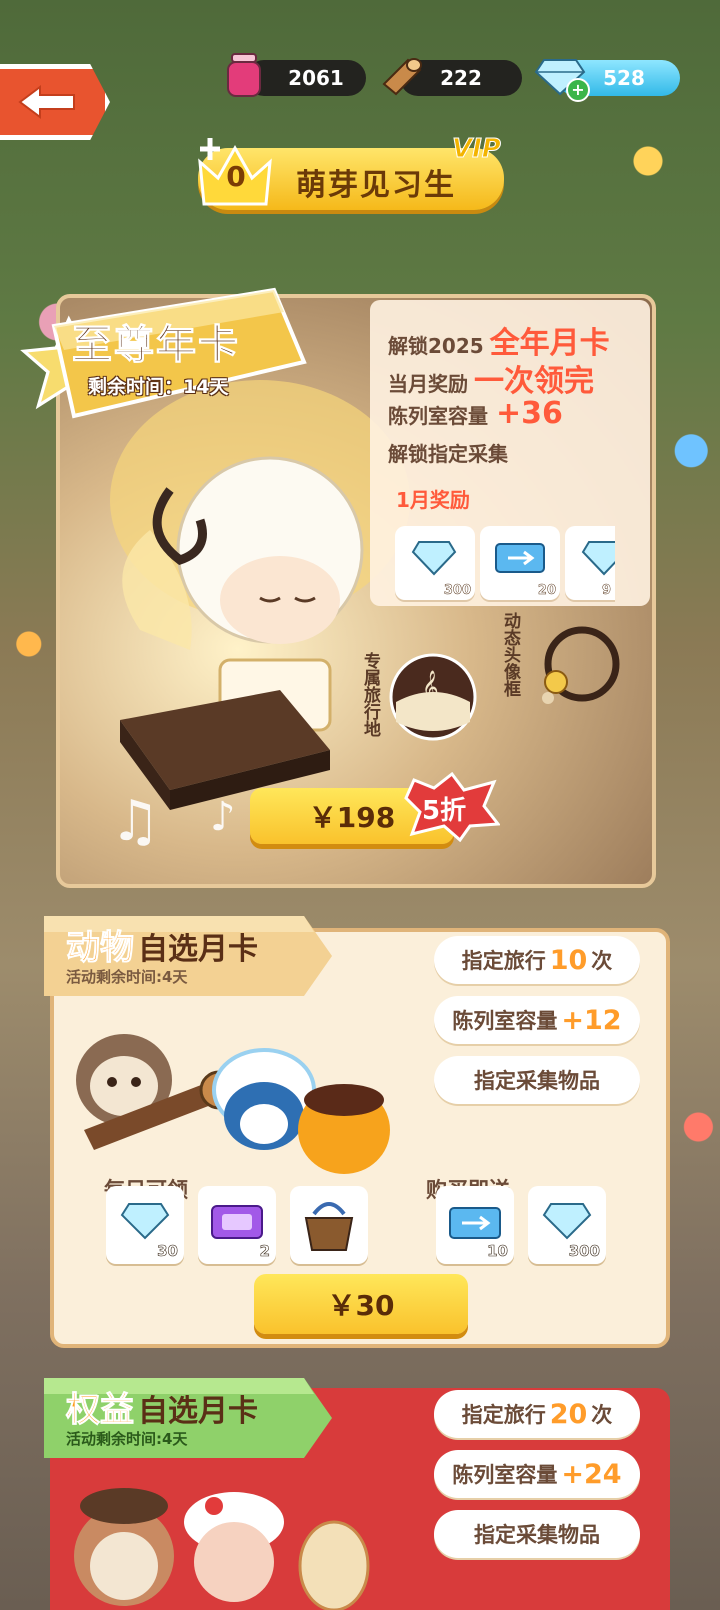  I want to click on fairy-character-image: ♫ ♪, so click(260, 615).